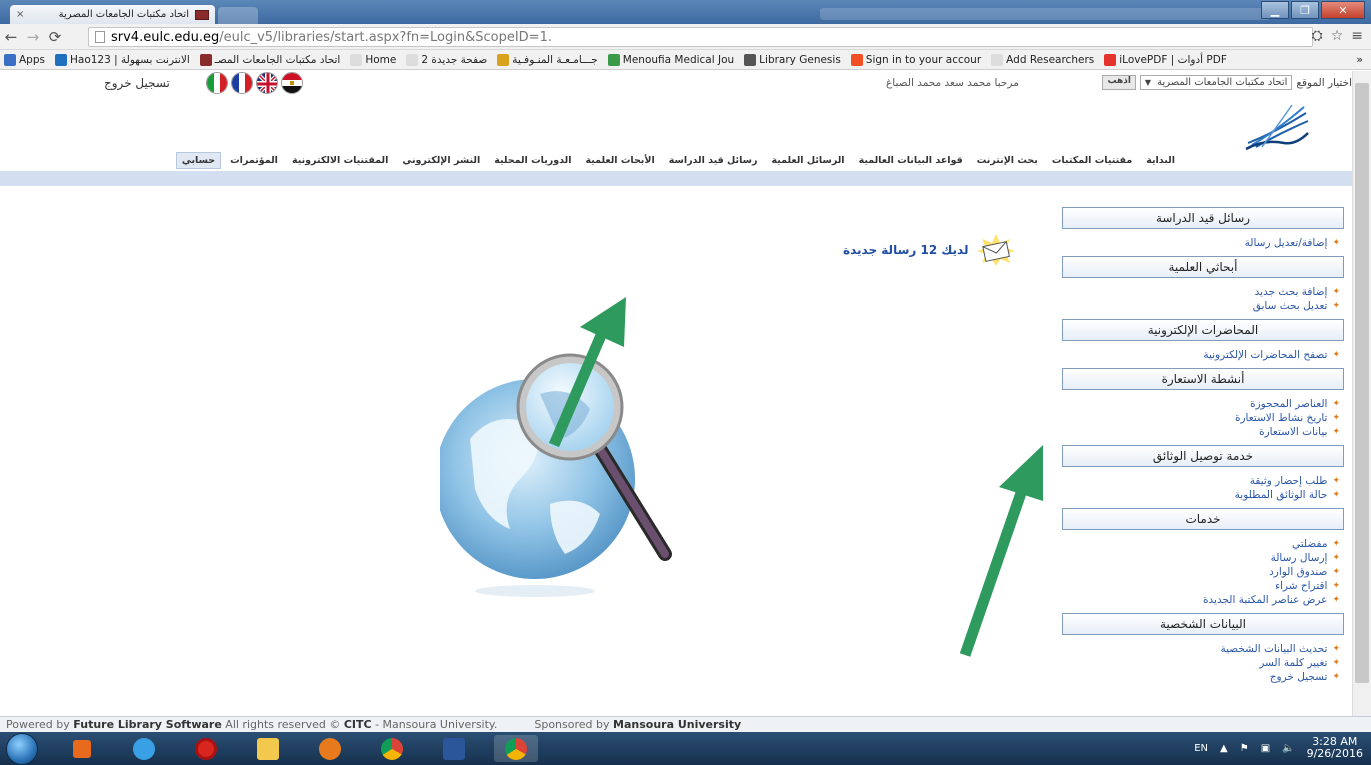  I want to click on close-window-button: ✕, so click(1343, 10).